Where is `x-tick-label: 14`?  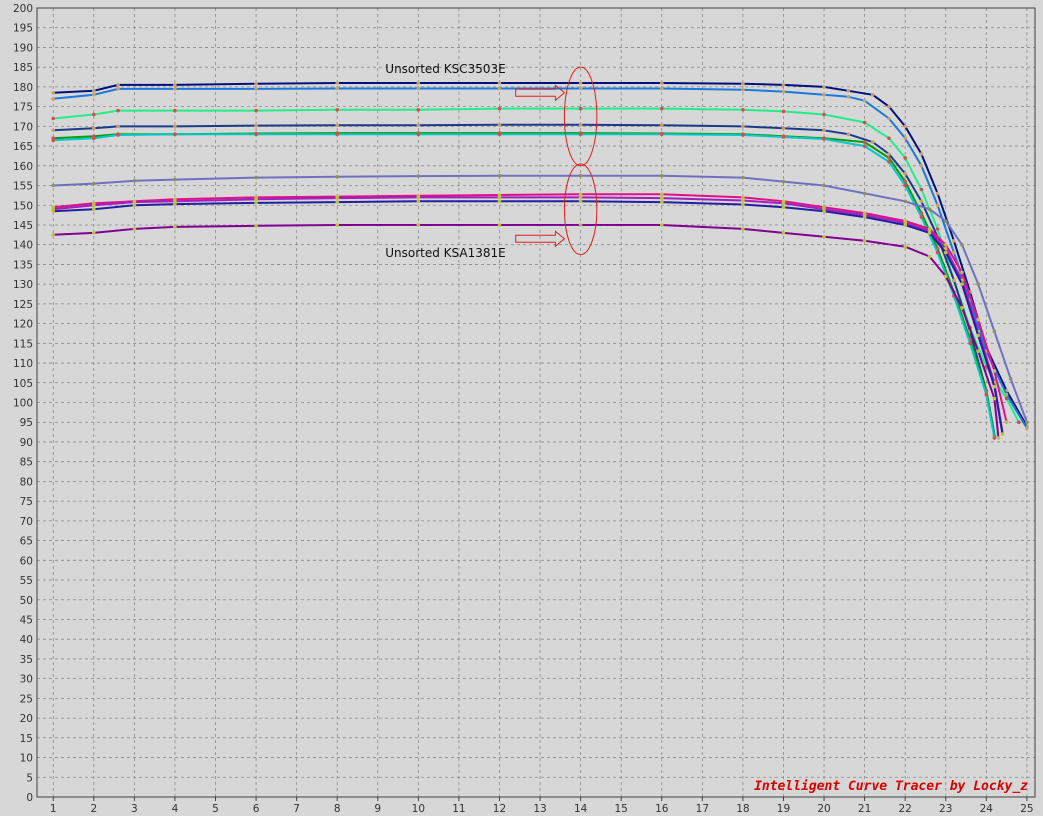
x-tick-label: 14 is located at coordinates (581, 809).